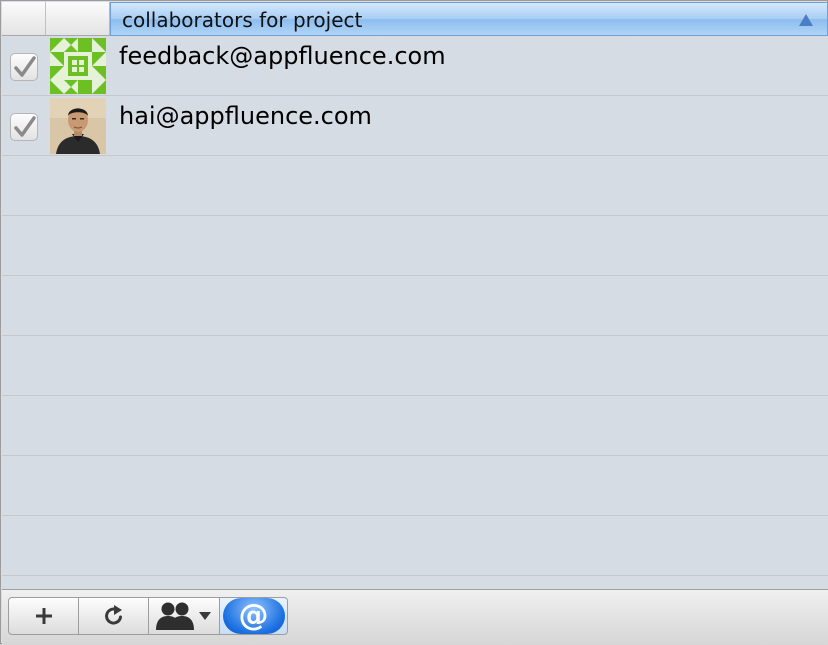 This screenshot has height=645, width=828. What do you see at coordinates (469, 19) in the screenshot?
I see `collaborators-column-header: collaborators for project` at bounding box center [469, 19].